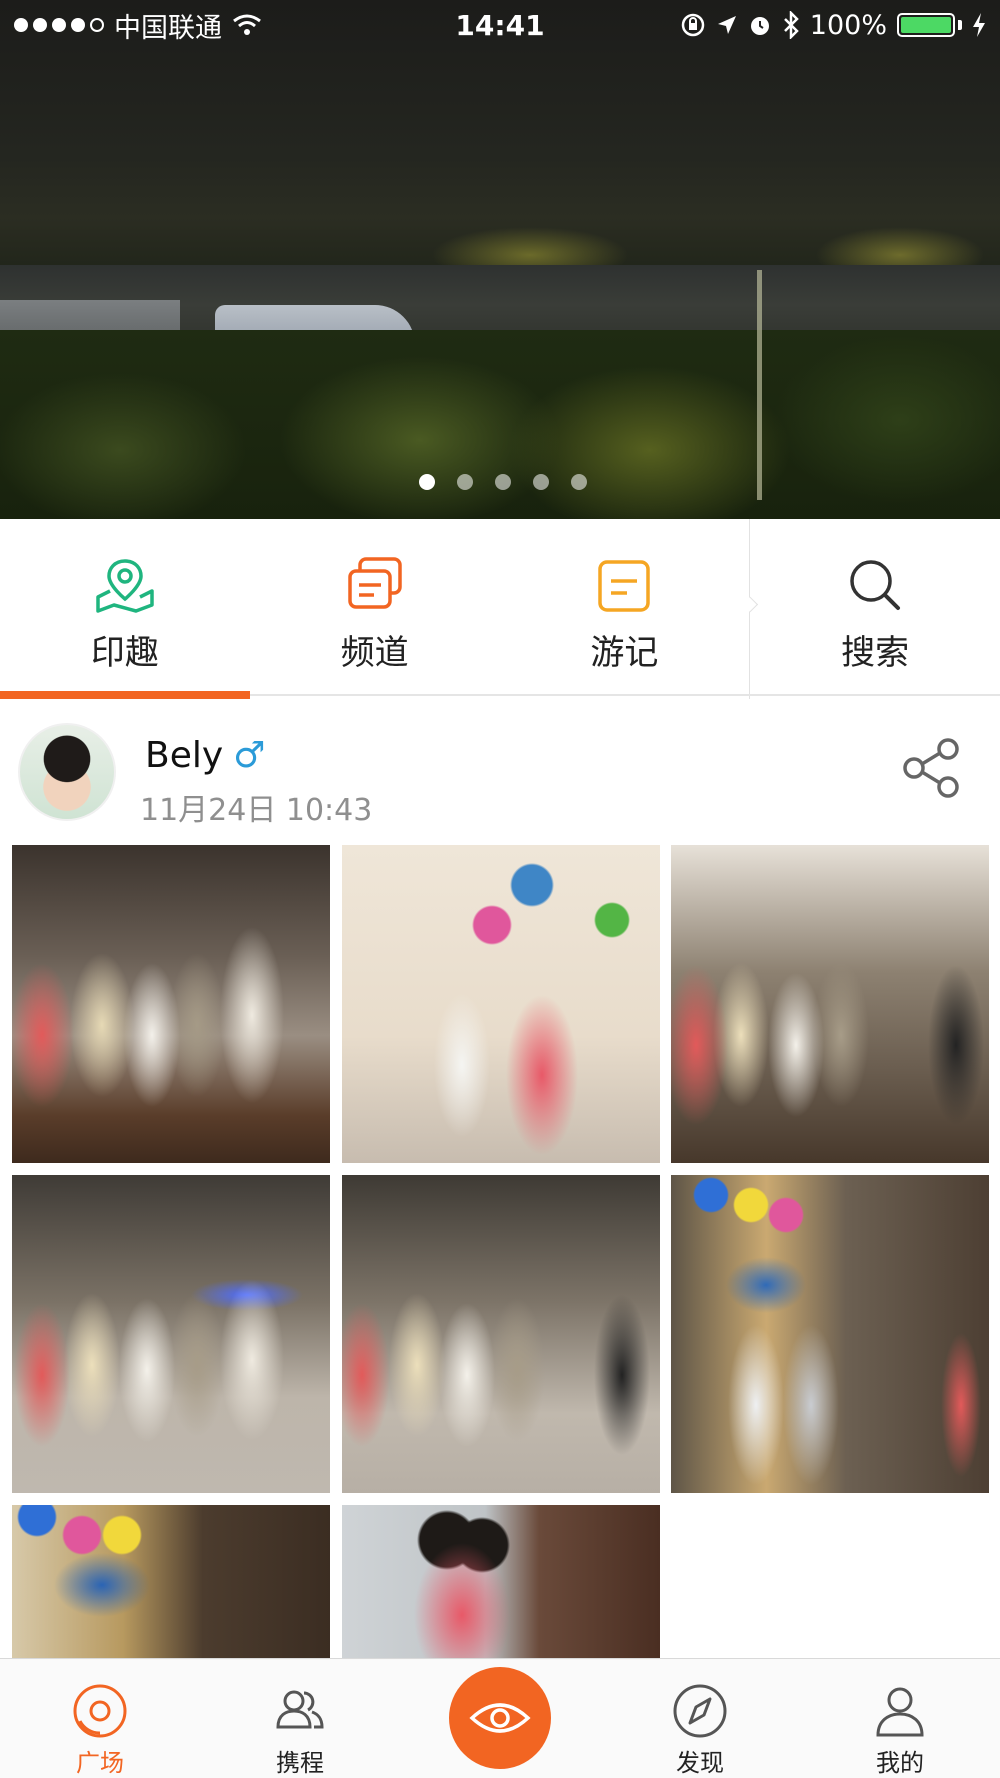 This screenshot has height=1778, width=1000. What do you see at coordinates (125, 695) in the screenshot?
I see `active-tile-indicator` at bounding box center [125, 695].